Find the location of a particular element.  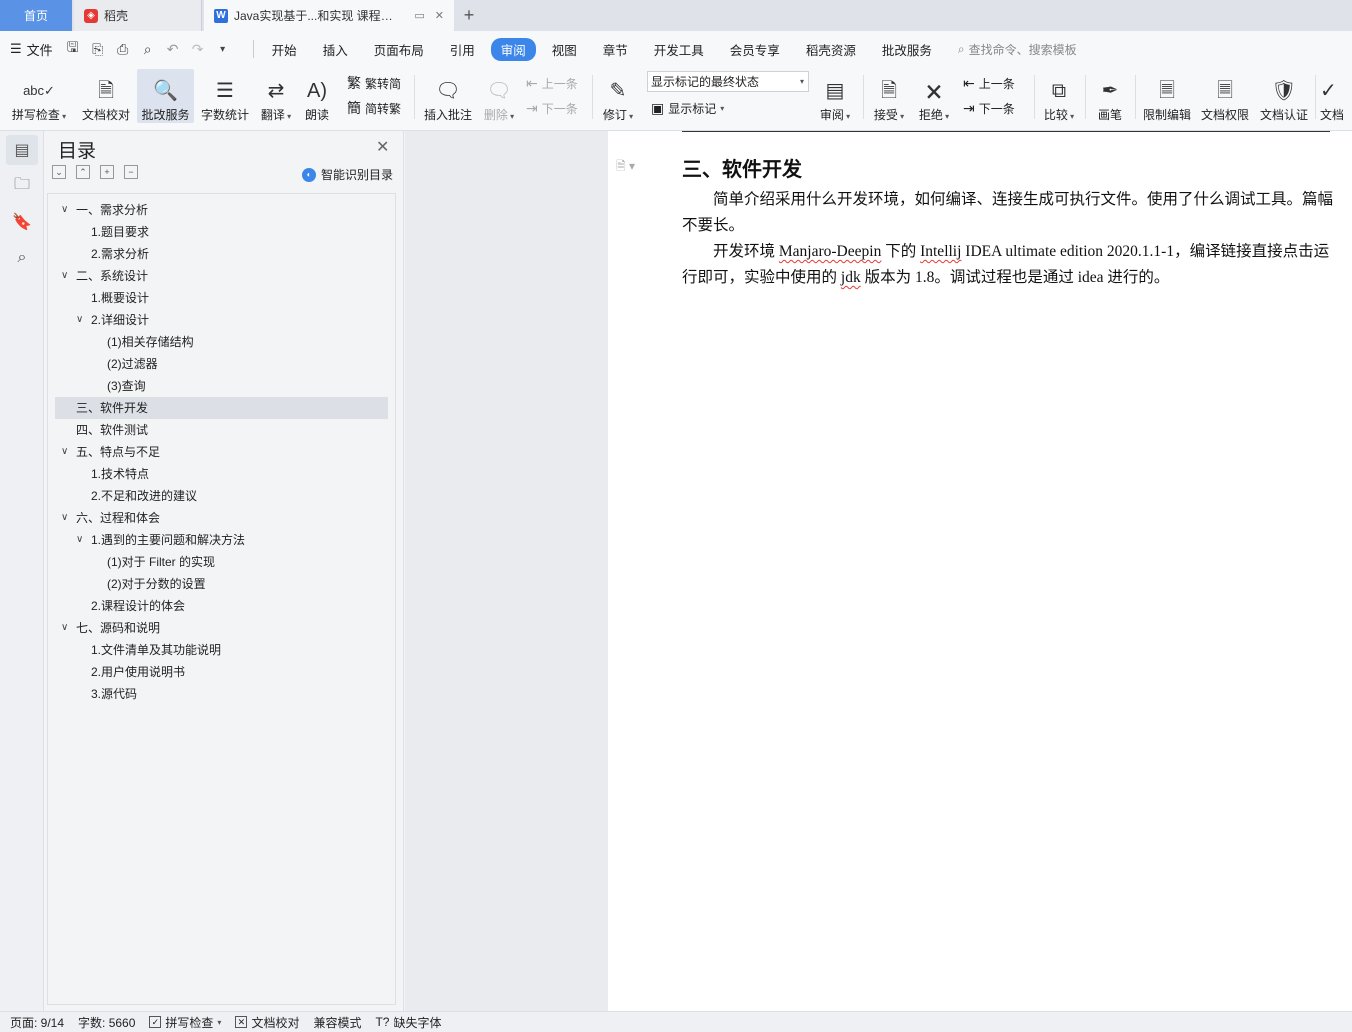

toc-item: ∨ 2.详细设计 is located at coordinates (221, 320).